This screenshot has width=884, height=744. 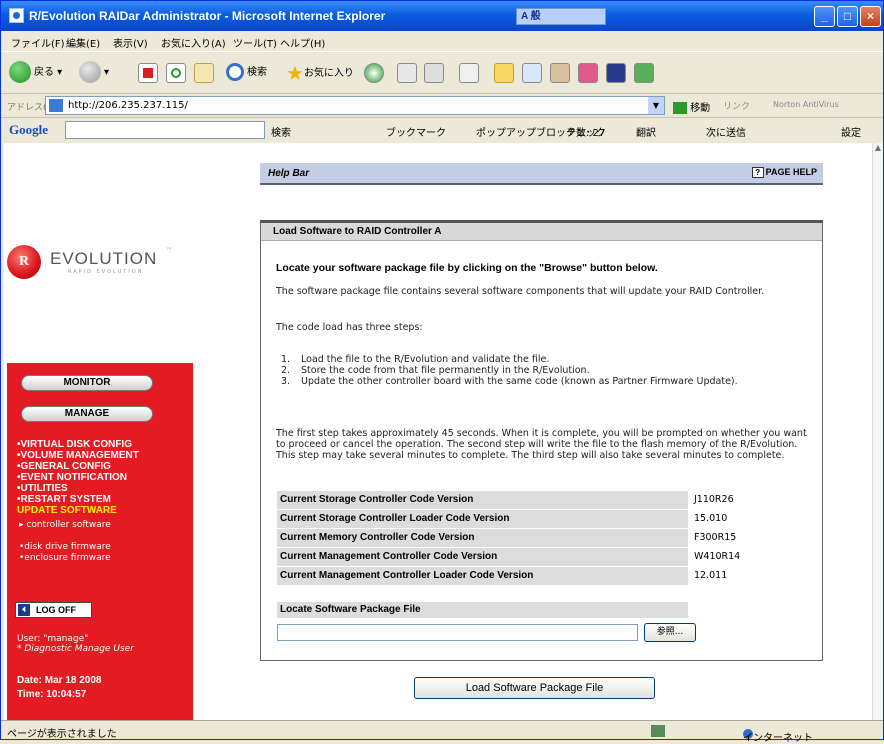 What do you see at coordinates (644, 73) in the screenshot?
I see `toolbar-extra-icon` at bounding box center [644, 73].